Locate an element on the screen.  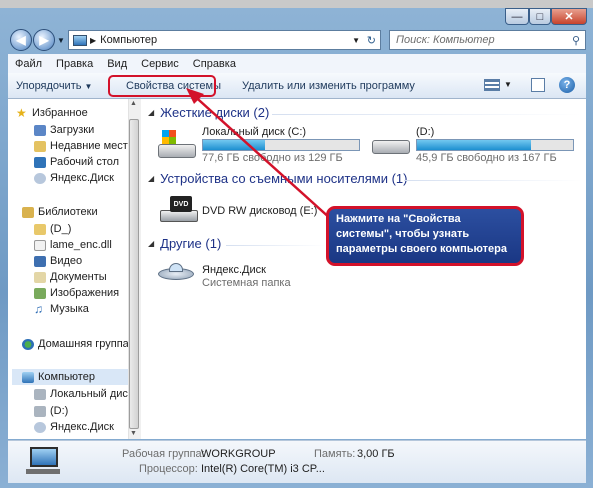
nav-yandex-disk-2: Яндекс.Диск is located at coordinates (74, 427).